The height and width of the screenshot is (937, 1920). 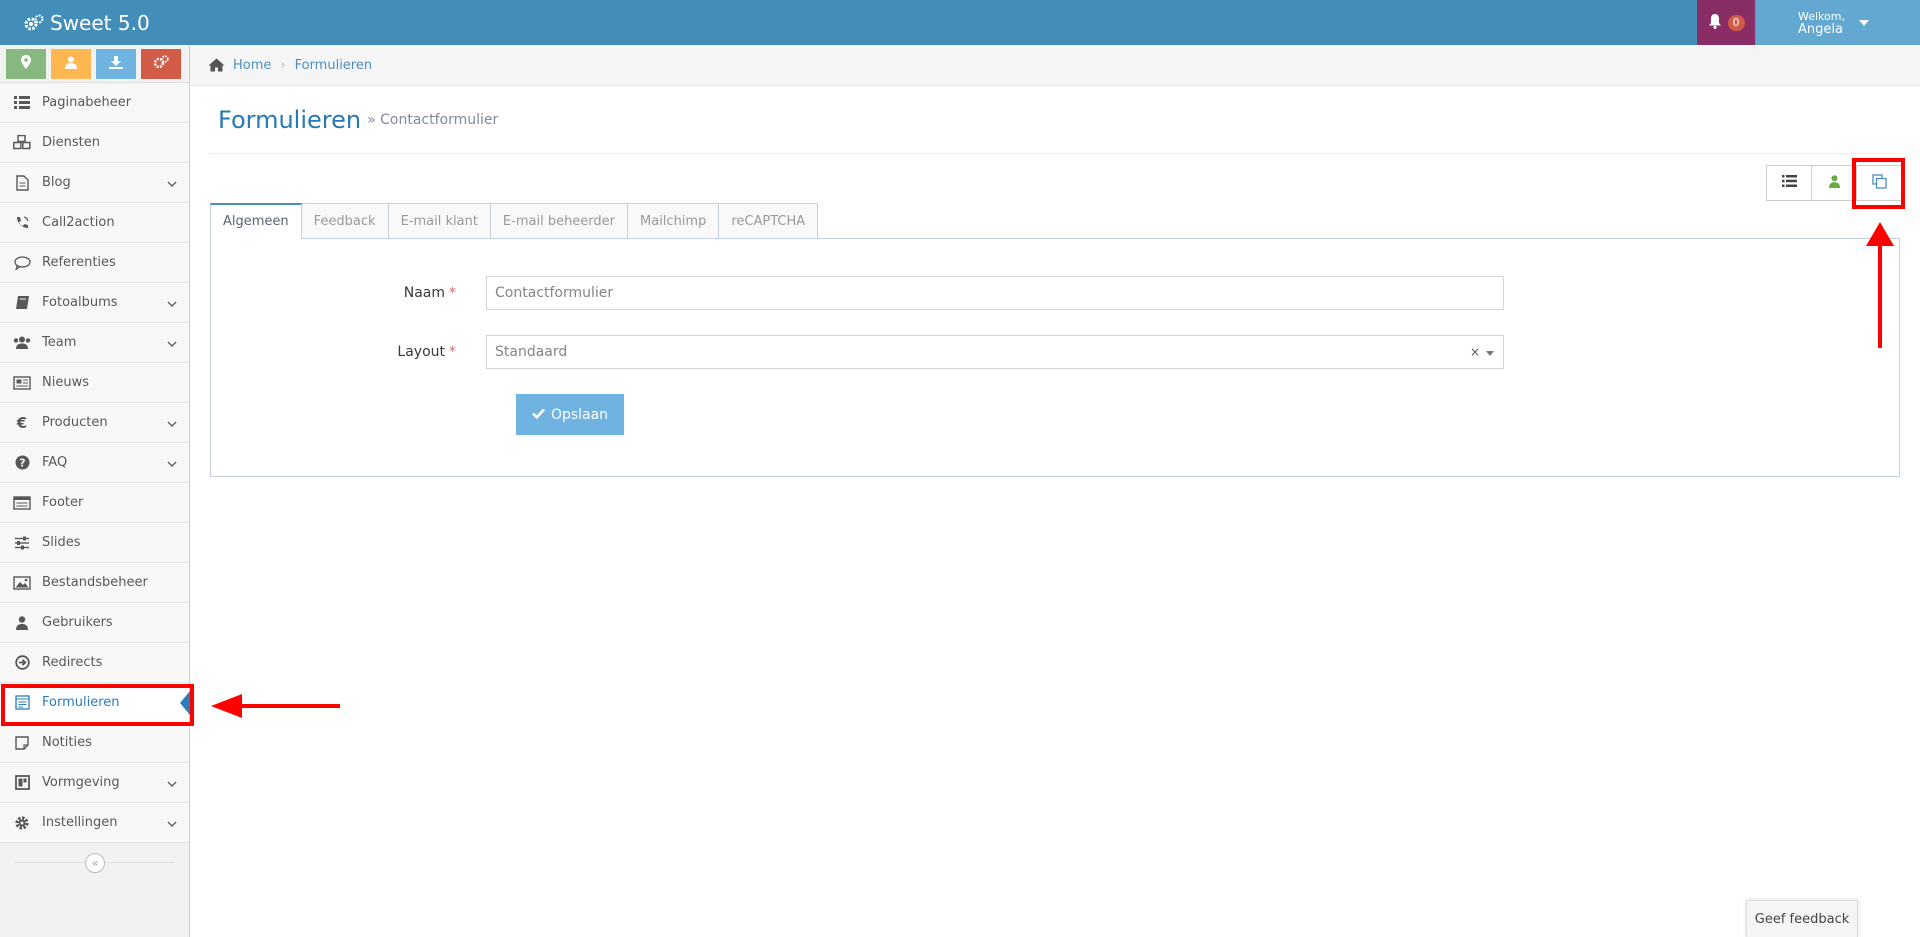 What do you see at coordinates (1802, 918) in the screenshot?
I see `feedback-button: Geef feedback` at bounding box center [1802, 918].